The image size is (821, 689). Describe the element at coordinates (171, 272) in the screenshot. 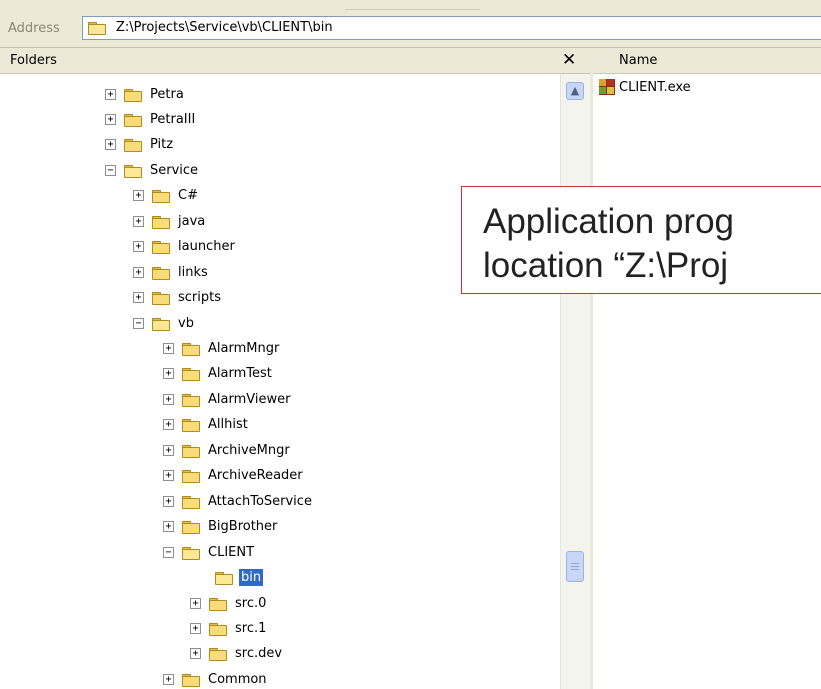

I see `tree-node: + links` at that location.